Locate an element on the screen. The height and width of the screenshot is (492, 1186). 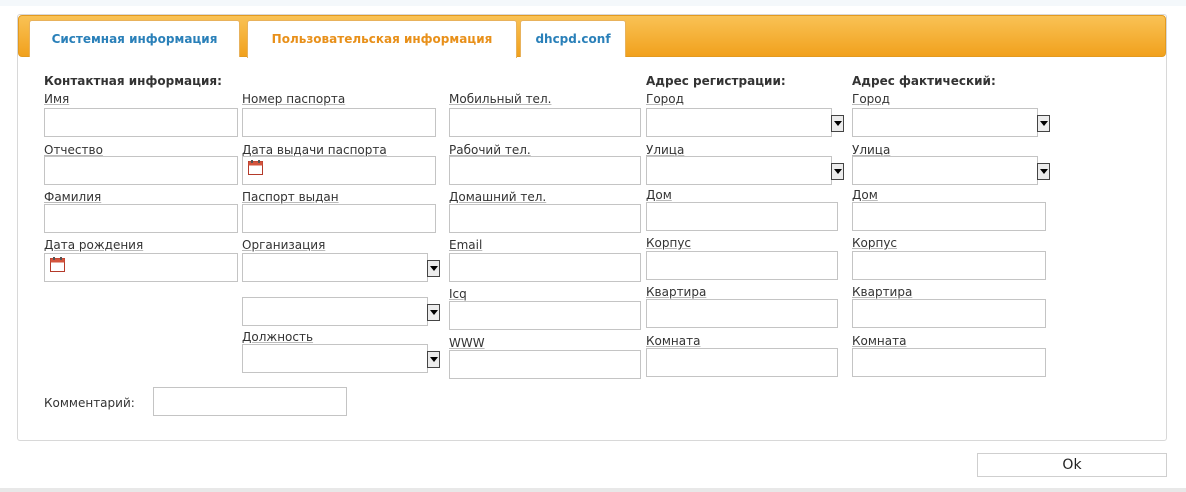
last-name-label: Фамилия is located at coordinates (73, 197).